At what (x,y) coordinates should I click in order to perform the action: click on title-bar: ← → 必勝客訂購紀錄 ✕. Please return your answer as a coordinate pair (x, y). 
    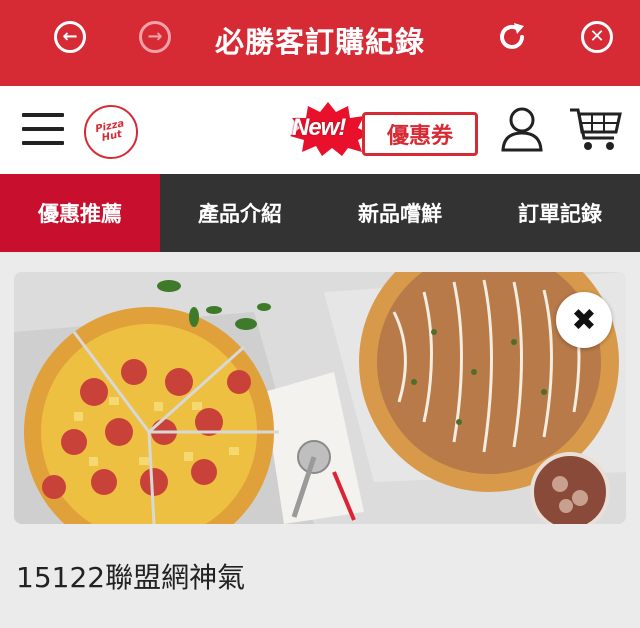
    Looking at the image, I should click on (320, 43).